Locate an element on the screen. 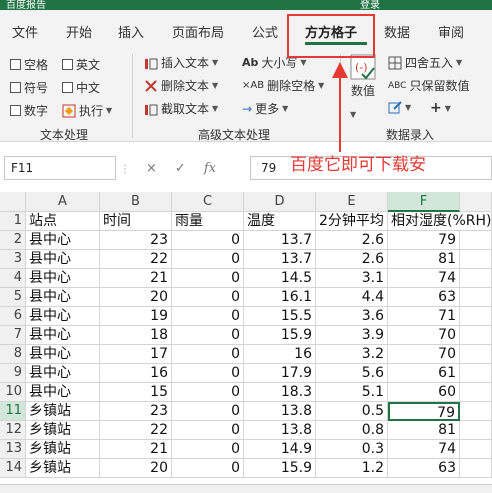 Image resolution: width=492 pixels, height=493 pixels. remove-space-button: ×AB 删除空格 ▼ is located at coordinates (283, 85).